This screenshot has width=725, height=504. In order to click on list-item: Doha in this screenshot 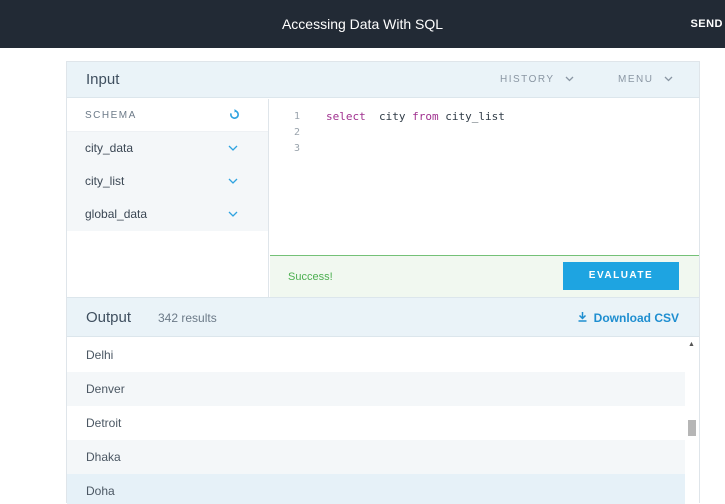, I will do `click(376, 489)`.